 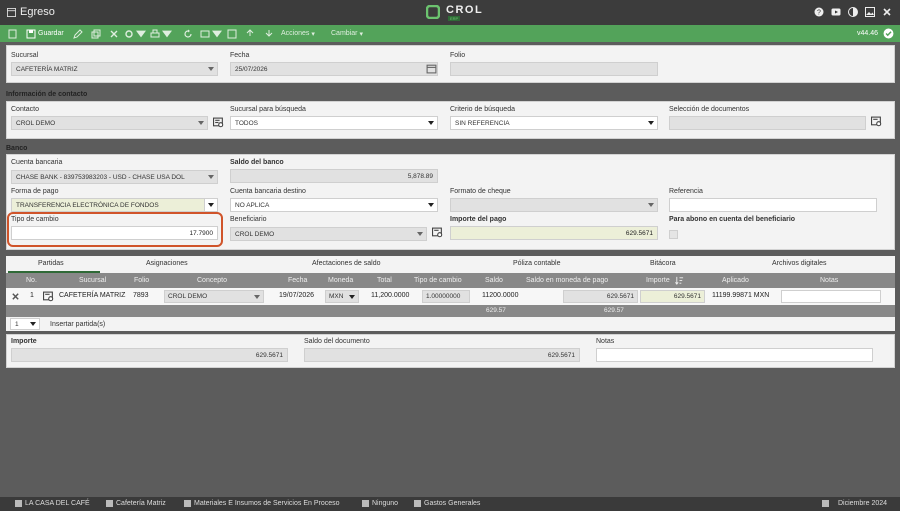 I want to click on col-sucursal: Sucursal, so click(x=92, y=280).